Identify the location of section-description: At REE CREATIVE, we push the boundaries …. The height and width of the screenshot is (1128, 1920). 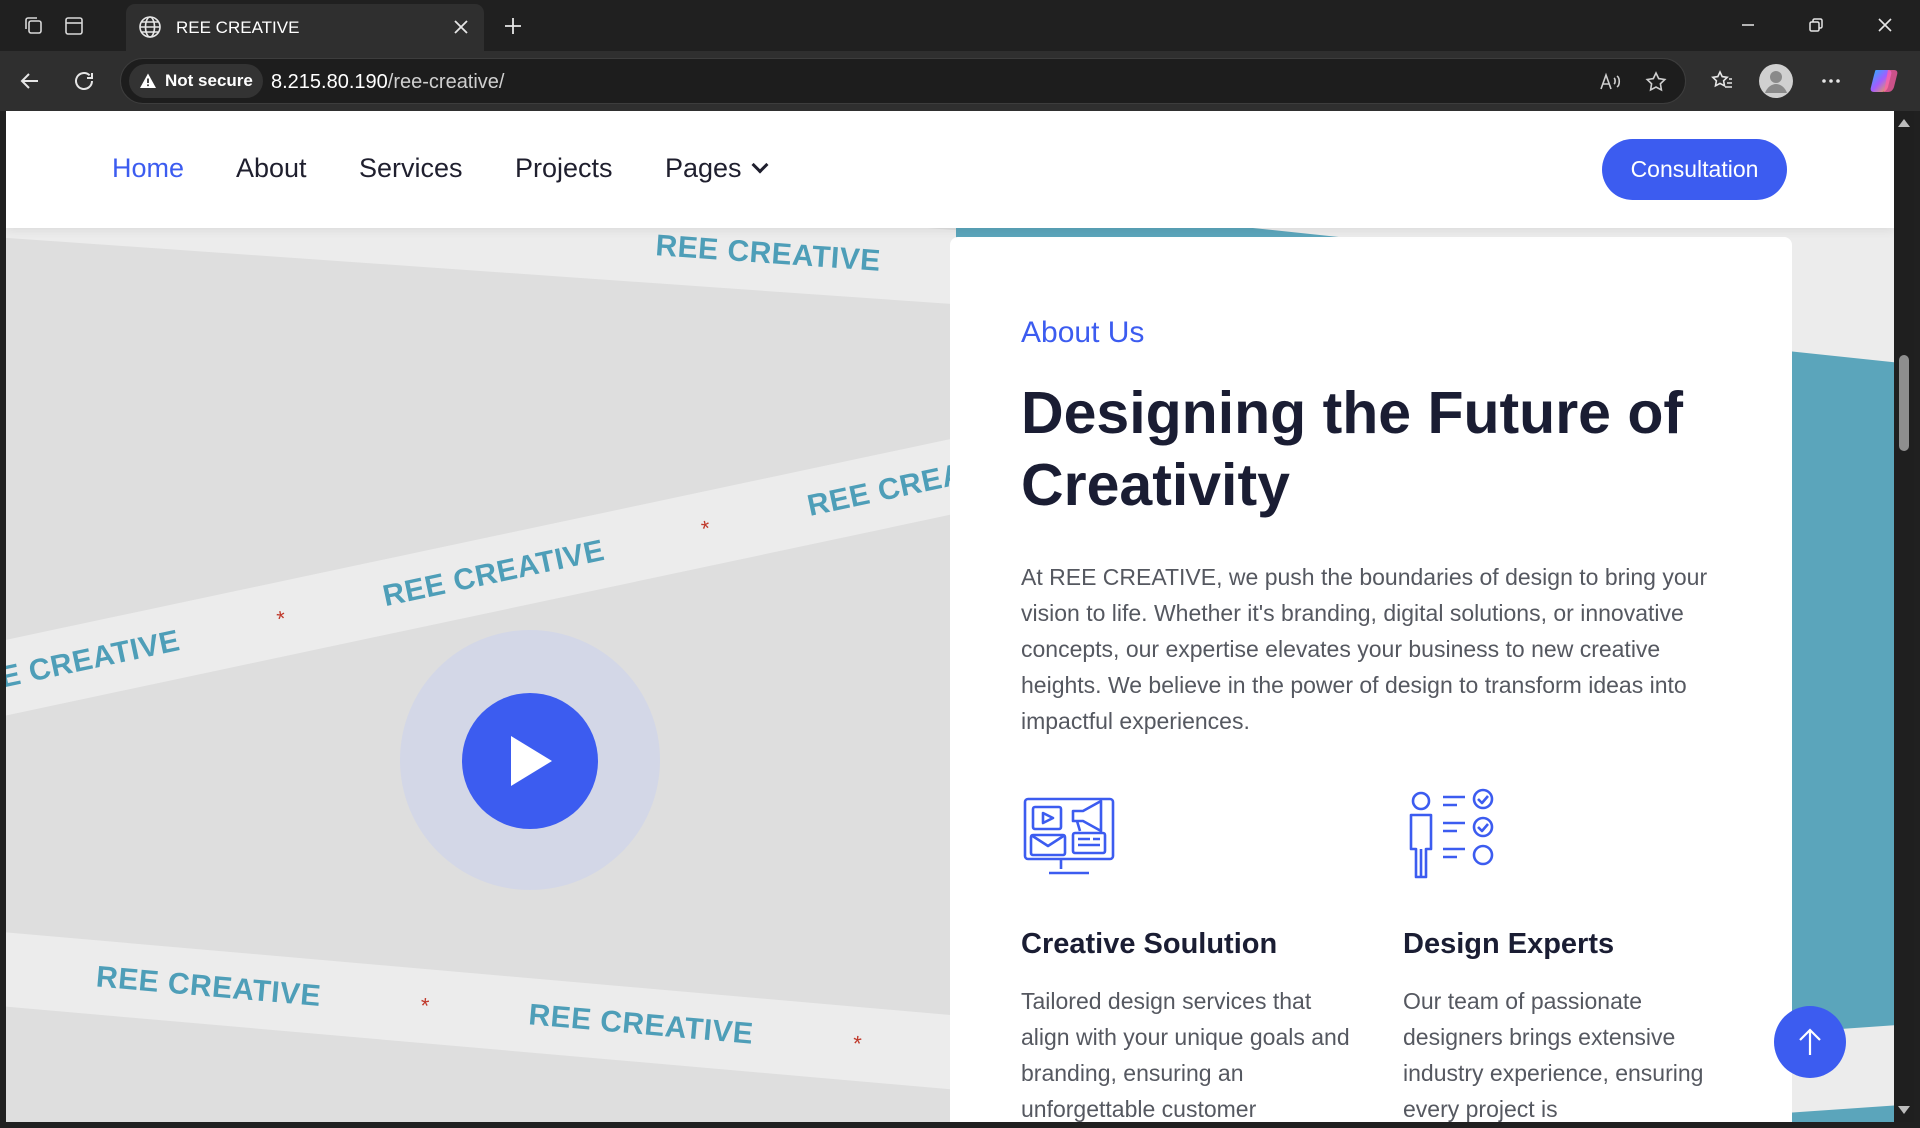
(1364, 649).